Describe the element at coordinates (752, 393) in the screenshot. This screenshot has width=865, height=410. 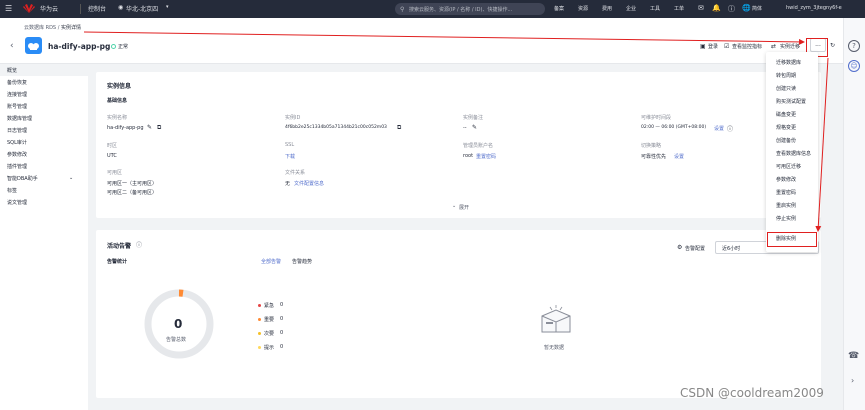
I see `watermark: CSDN @cooldream2009` at that location.